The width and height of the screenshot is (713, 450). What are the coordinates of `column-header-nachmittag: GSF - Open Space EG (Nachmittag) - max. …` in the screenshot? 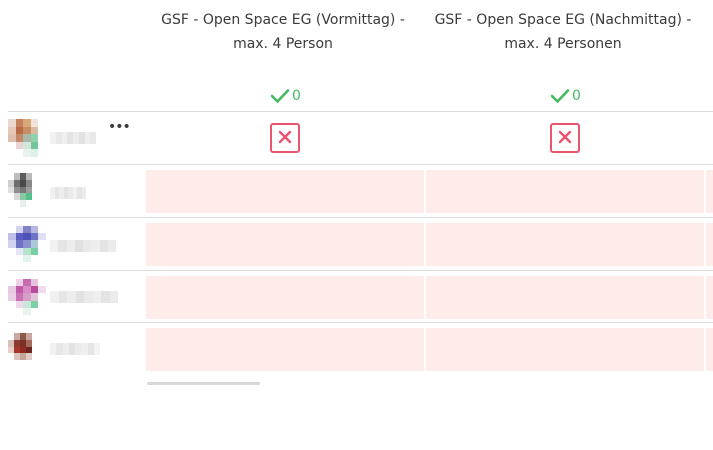 It's located at (563, 32).